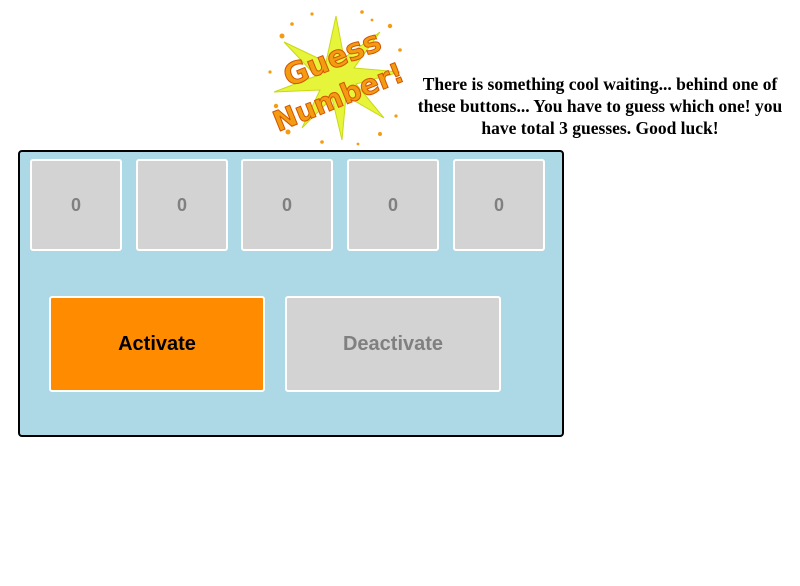 The height and width of the screenshot is (586, 800). What do you see at coordinates (182, 205) in the screenshot?
I see `guess-button-2: 0` at bounding box center [182, 205].